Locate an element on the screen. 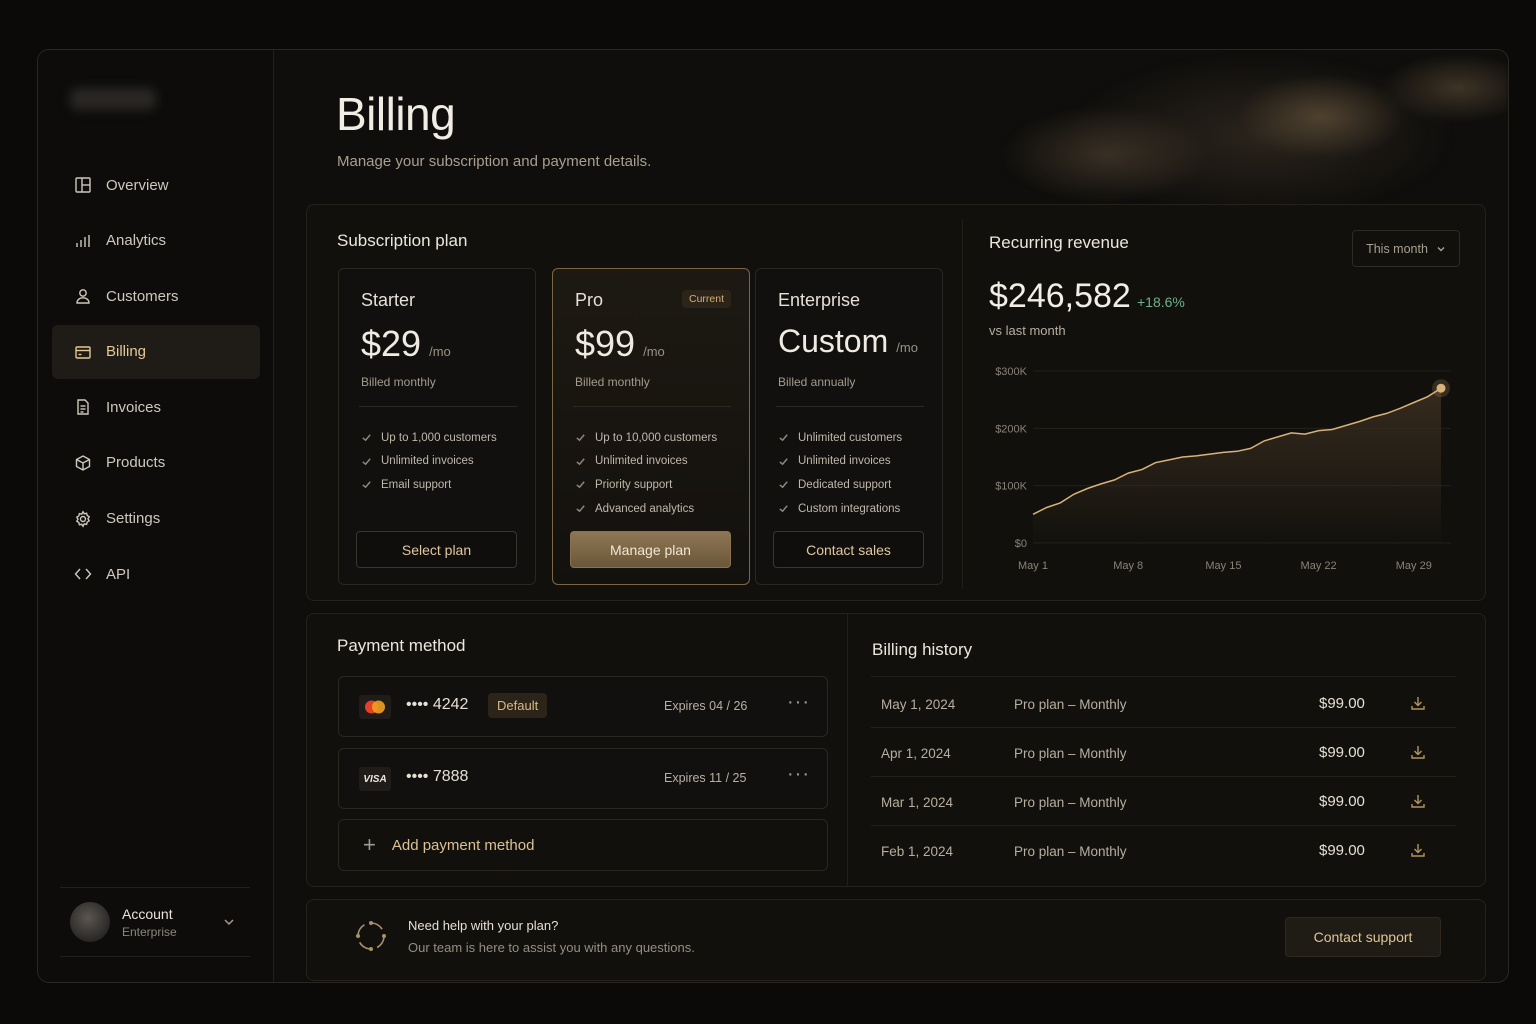 This screenshot has height=1024, width=1536. sidebar-item-label: Analytics is located at coordinates (136, 241).